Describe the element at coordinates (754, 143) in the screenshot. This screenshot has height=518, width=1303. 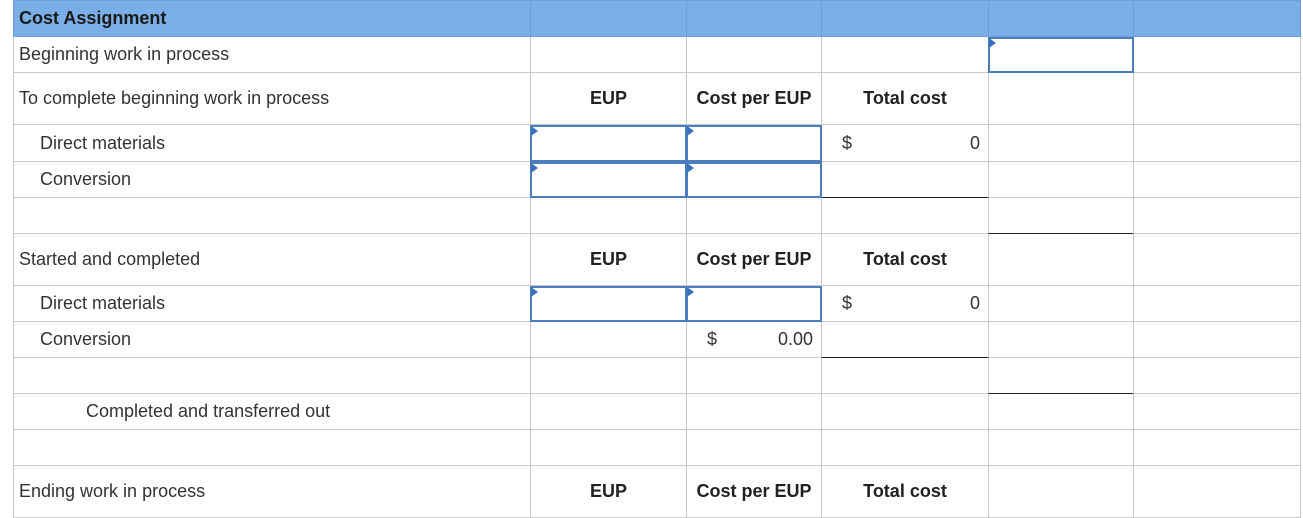
I see `dm1-cost-per-eup-input` at that location.